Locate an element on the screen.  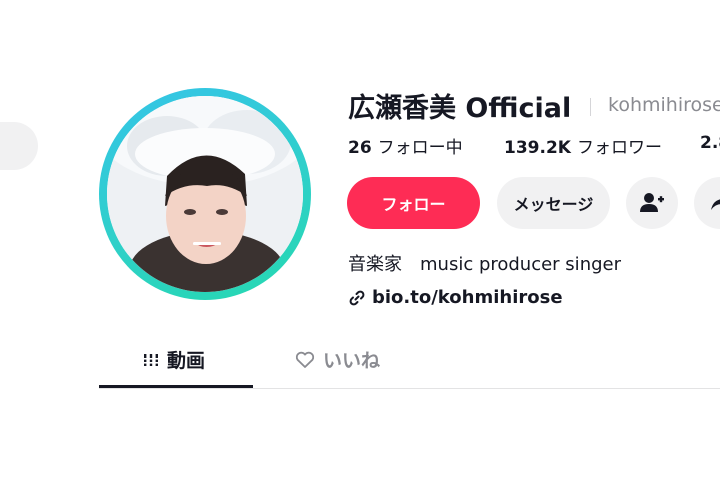
heart-outline-icon is located at coordinates (305, 359).